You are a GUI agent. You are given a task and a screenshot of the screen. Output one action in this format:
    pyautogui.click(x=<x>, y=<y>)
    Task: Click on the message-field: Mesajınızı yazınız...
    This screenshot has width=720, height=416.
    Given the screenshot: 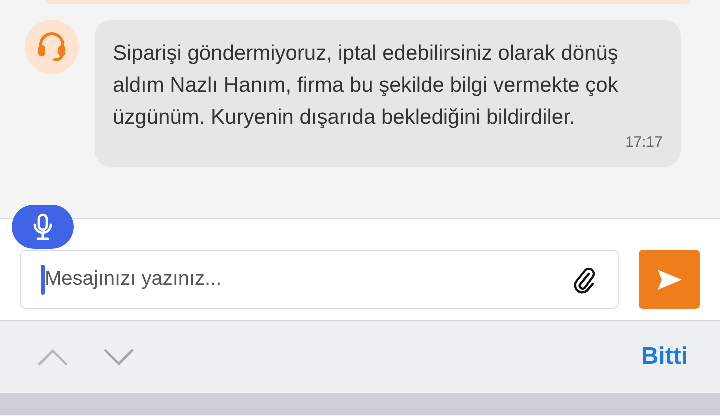 What is the action you would take?
    pyautogui.click(x=319, y=279)
    